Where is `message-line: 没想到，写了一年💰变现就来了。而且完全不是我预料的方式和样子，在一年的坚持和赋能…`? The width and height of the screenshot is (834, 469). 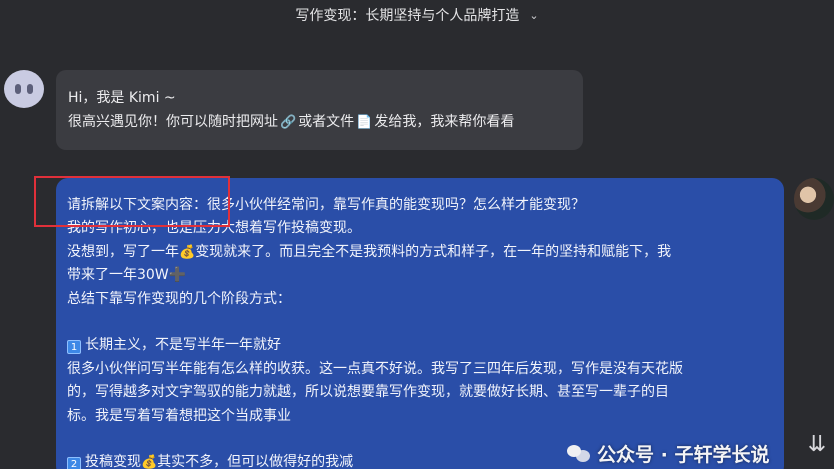
message-line: 没想到，写了一年💰变现就来了。而且完全不是我预料的方式和样子，在一年的坚持和赋能… is located at coordinates (419, 252).